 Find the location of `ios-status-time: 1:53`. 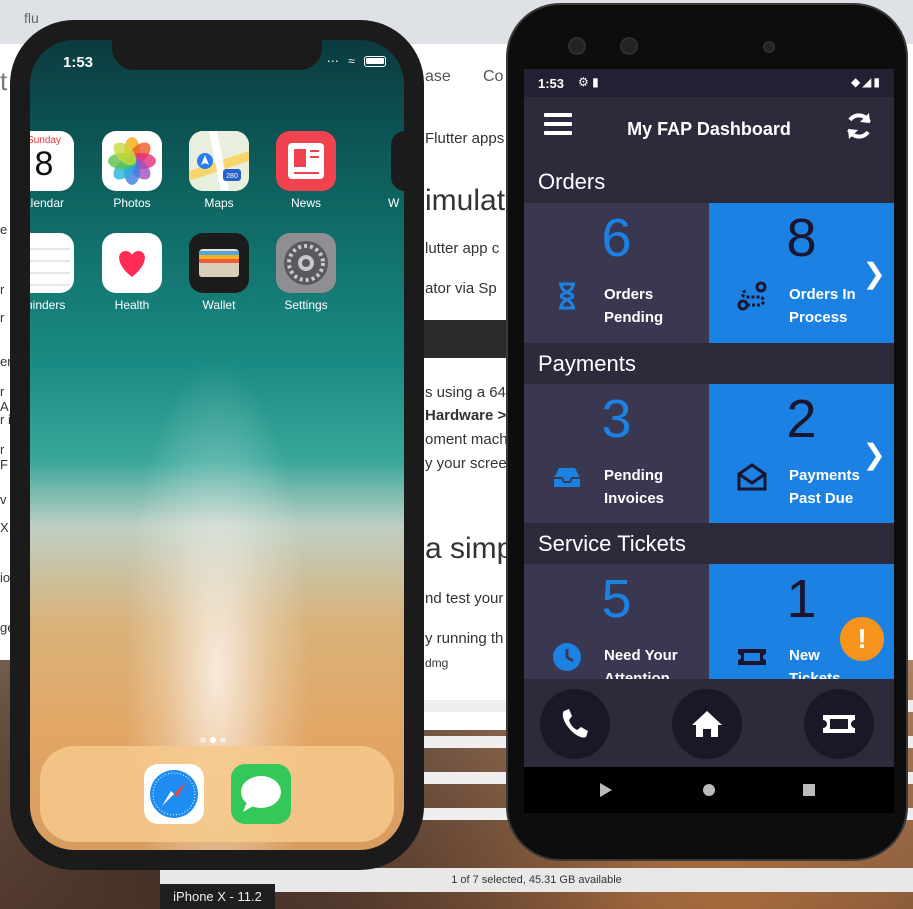

ios-status-time: 1:53 is located at coordinates (78, 62).